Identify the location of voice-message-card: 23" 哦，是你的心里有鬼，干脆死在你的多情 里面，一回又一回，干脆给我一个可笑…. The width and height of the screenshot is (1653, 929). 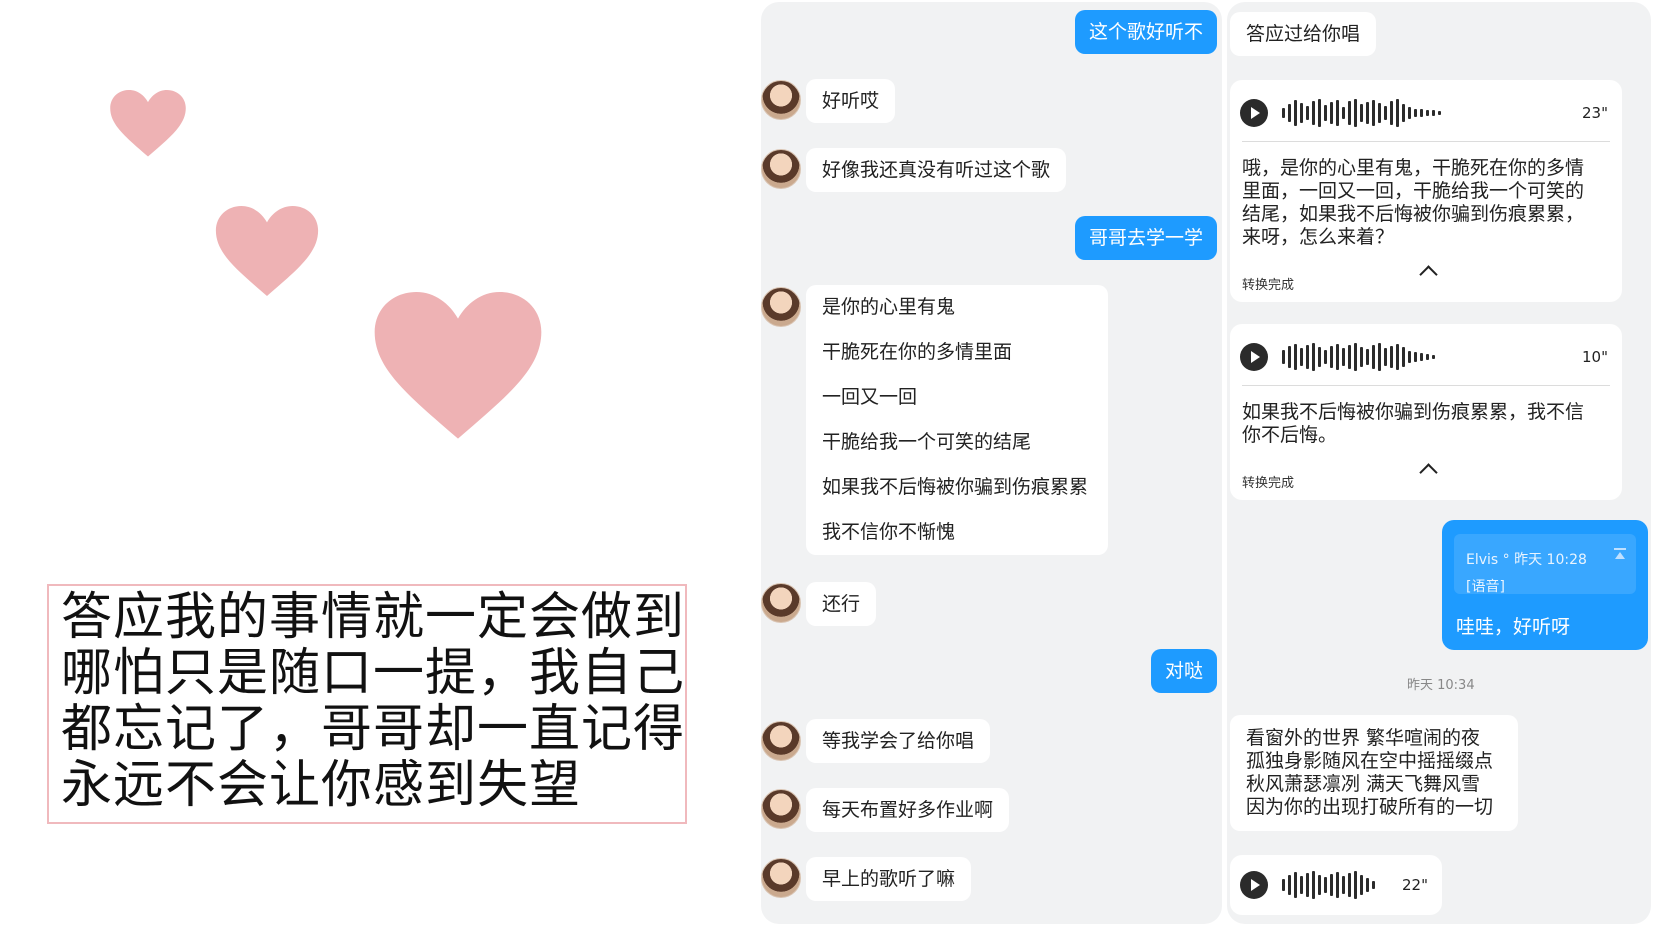
(1426, 191).